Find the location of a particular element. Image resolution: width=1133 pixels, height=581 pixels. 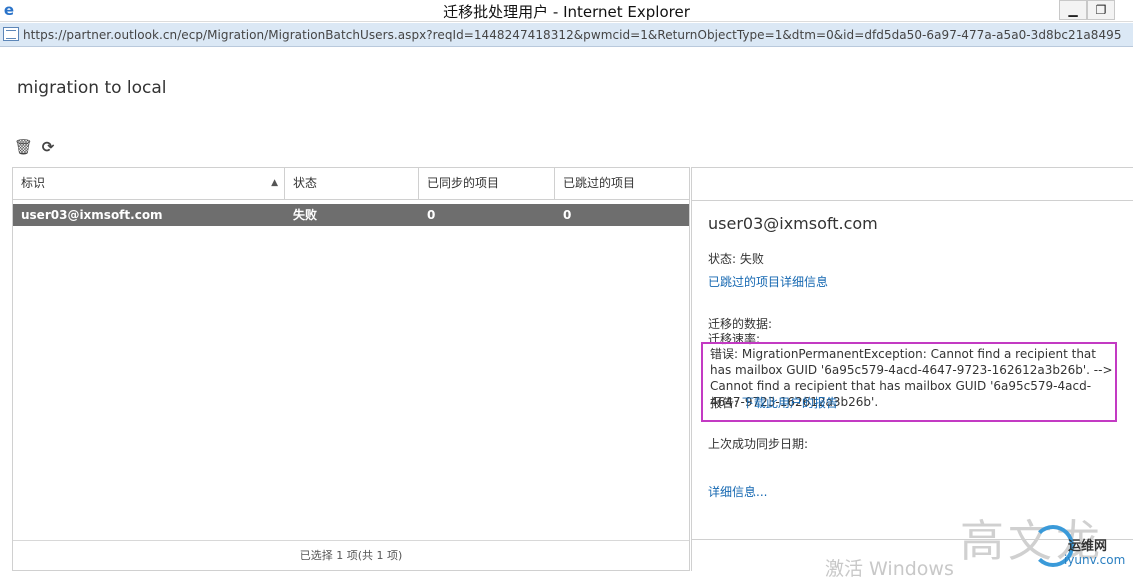

sort-ascending-icon: ▲ is located at coordinates (274, 183).